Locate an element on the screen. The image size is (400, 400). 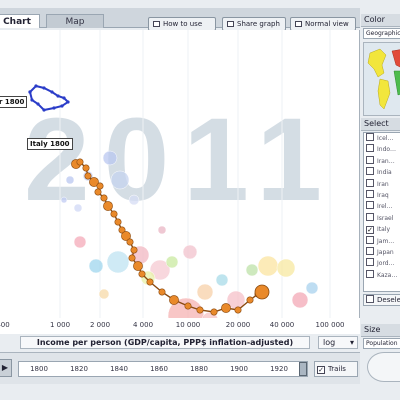
year-tick-label: 1900 is located at coordinates (239, 369).